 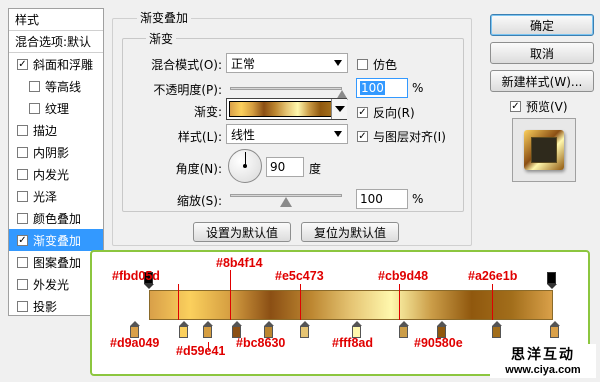 I want to click on section-title: 渐变叠加, so click(x=164, y=17).